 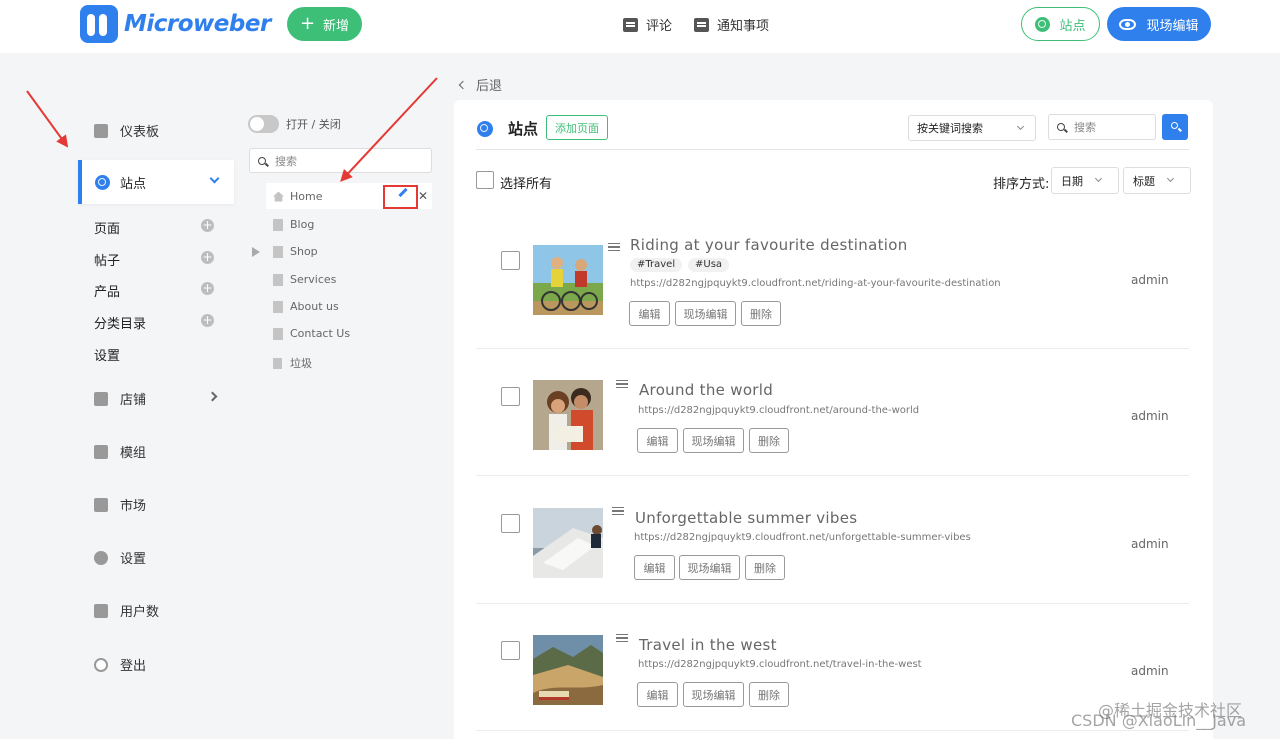 What do you see at coordinates (769, 245) in the screenshot?
I see `post-title: Riding at your favourite destination` at bounding box center [769, 245].